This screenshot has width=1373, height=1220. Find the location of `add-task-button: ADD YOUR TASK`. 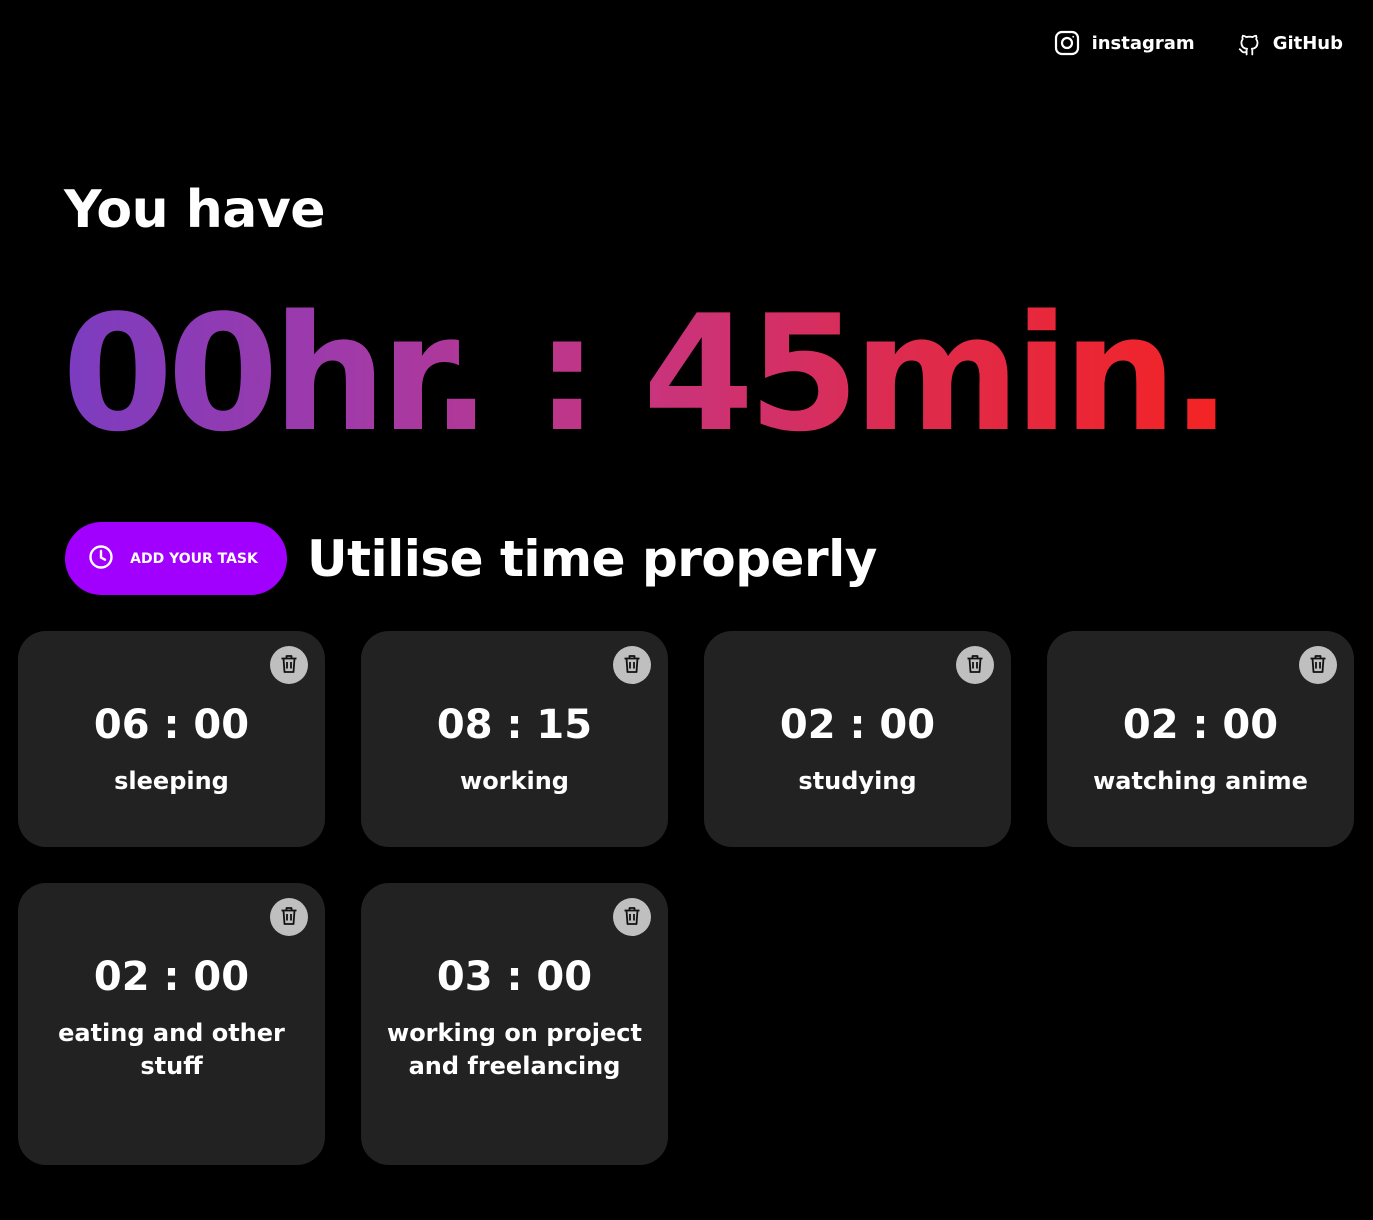

add-task-button: ADD YOUR TASK is located at coordinates (176, 558).